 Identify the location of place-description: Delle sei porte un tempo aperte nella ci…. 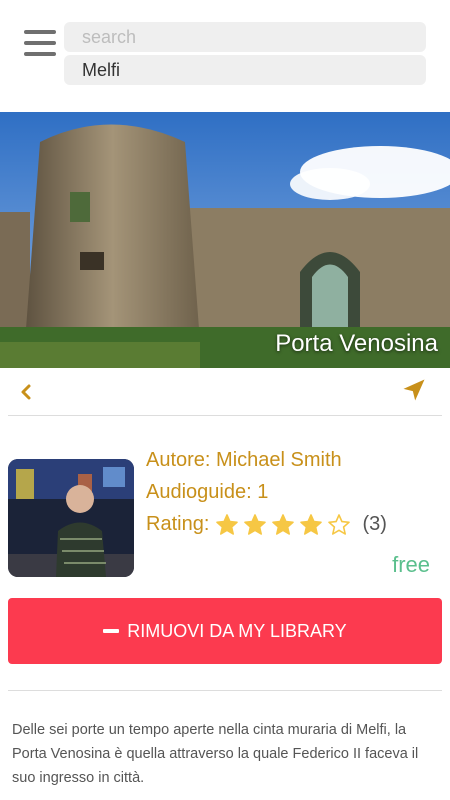
(215, 754).